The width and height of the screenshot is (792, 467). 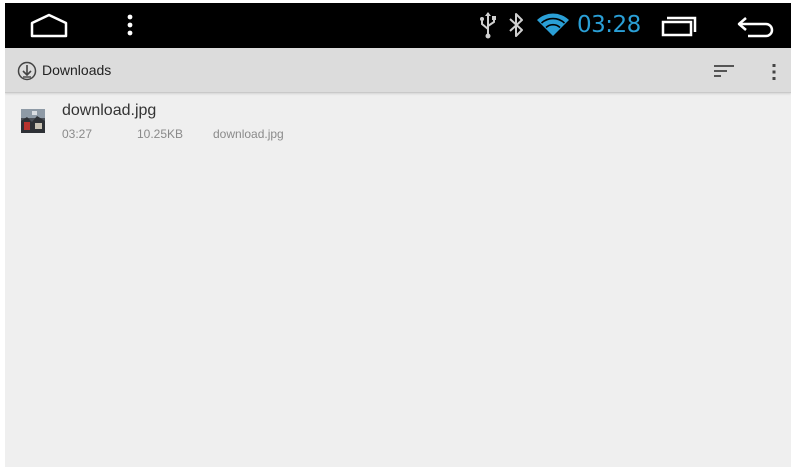 What do you see at coordinates (756, 26) in the screenshot?
I see `back-icon` at bounding box center [756, 26].